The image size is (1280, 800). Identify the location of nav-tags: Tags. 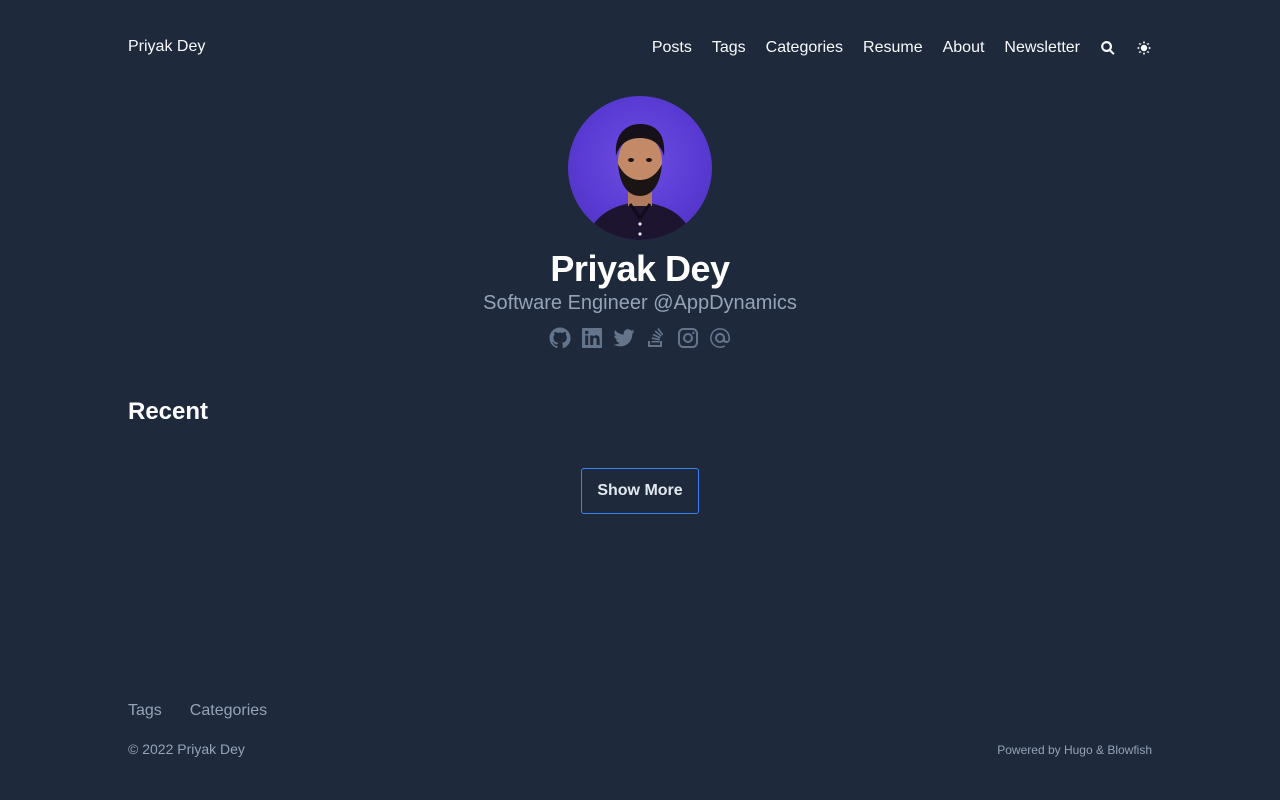
(729, 48).